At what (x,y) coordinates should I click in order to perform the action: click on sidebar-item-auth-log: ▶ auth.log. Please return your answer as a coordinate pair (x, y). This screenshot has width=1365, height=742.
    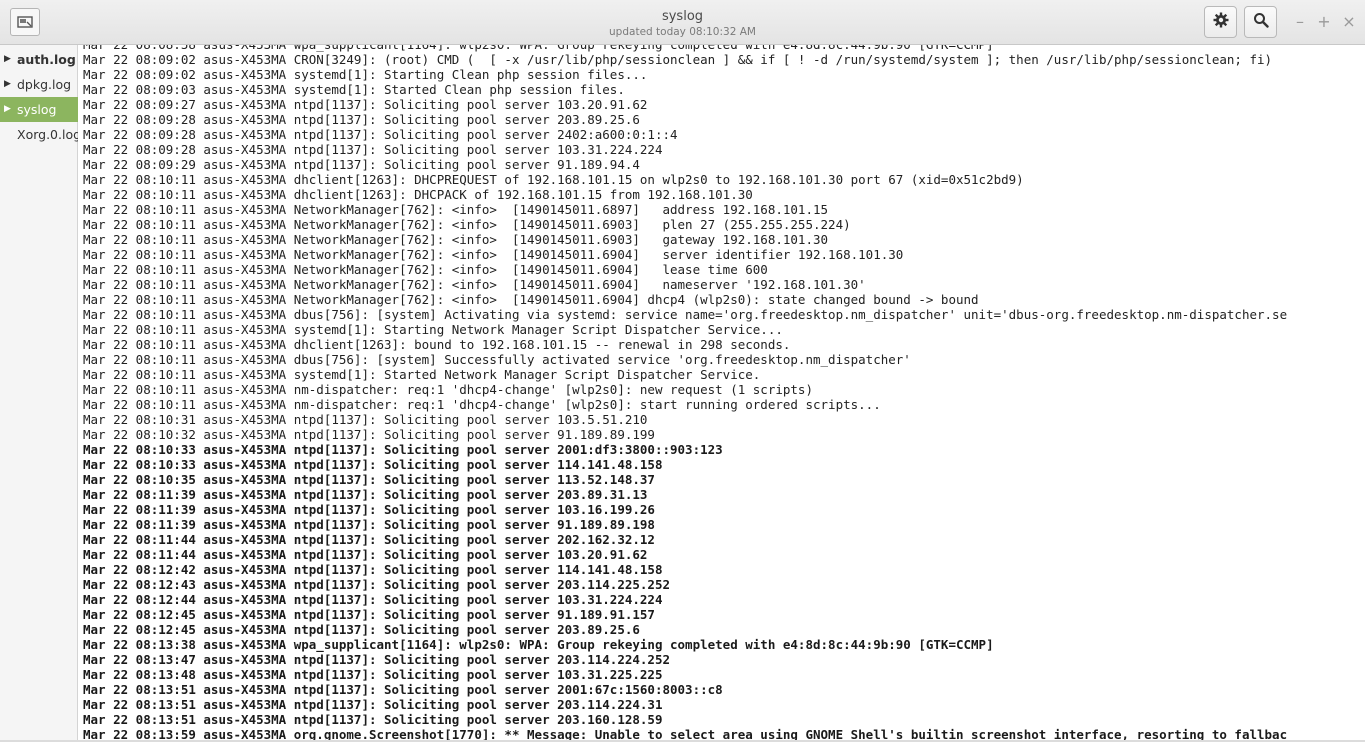
    Looking at the image, I should click on (39, 59).